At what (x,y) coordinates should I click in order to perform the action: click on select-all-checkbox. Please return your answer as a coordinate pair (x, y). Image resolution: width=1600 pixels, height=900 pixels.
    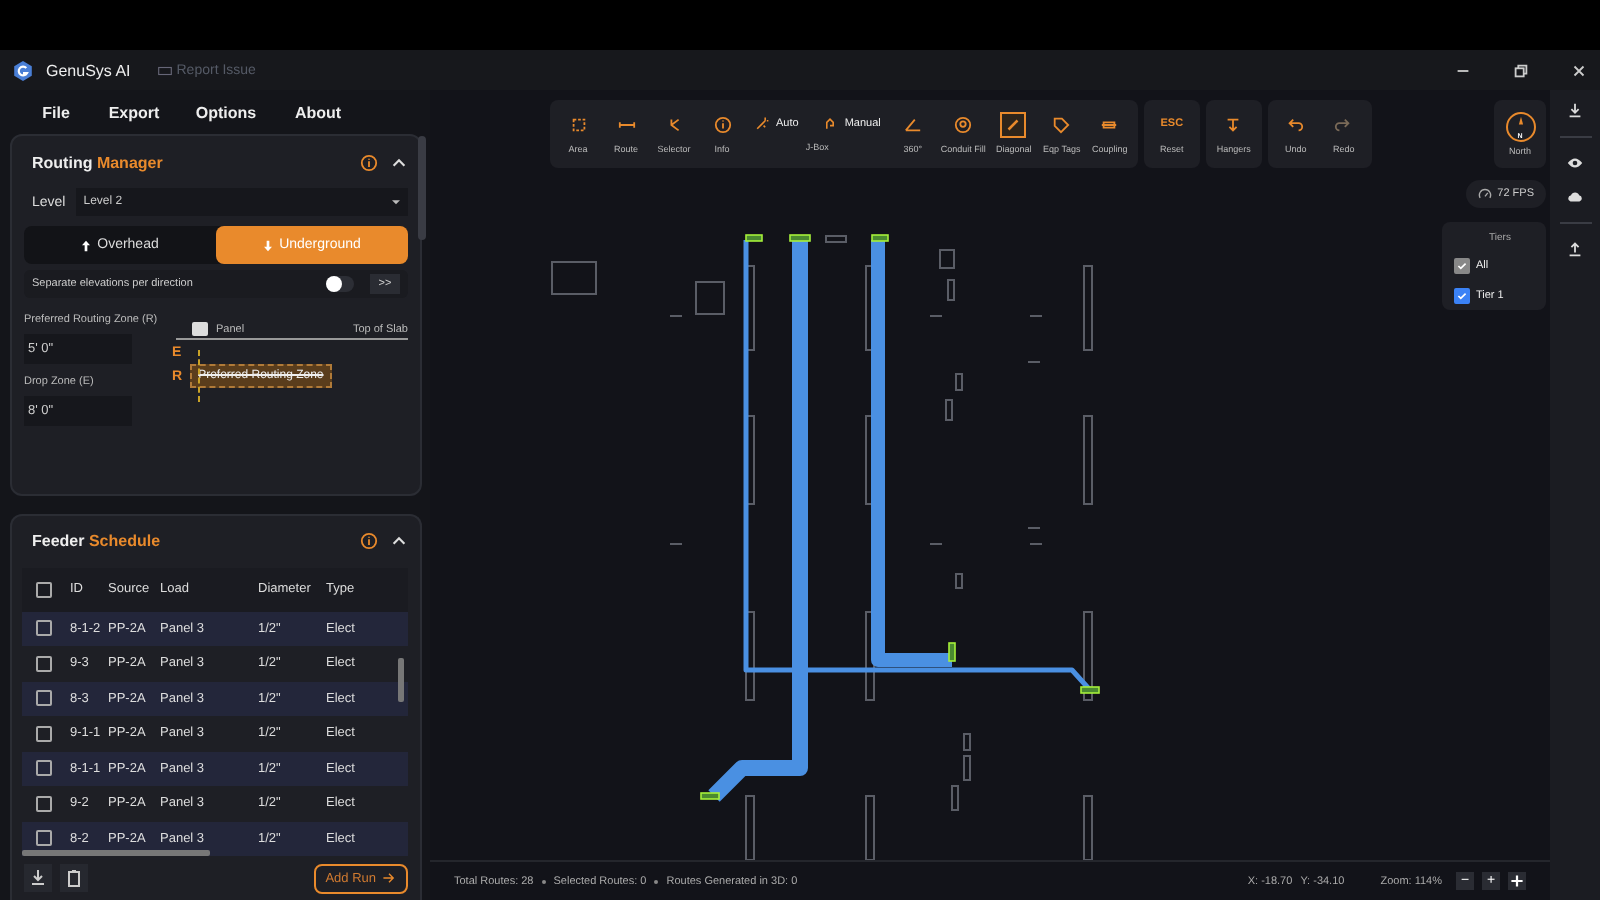
    Looking at the image, I should click on (43, 589).